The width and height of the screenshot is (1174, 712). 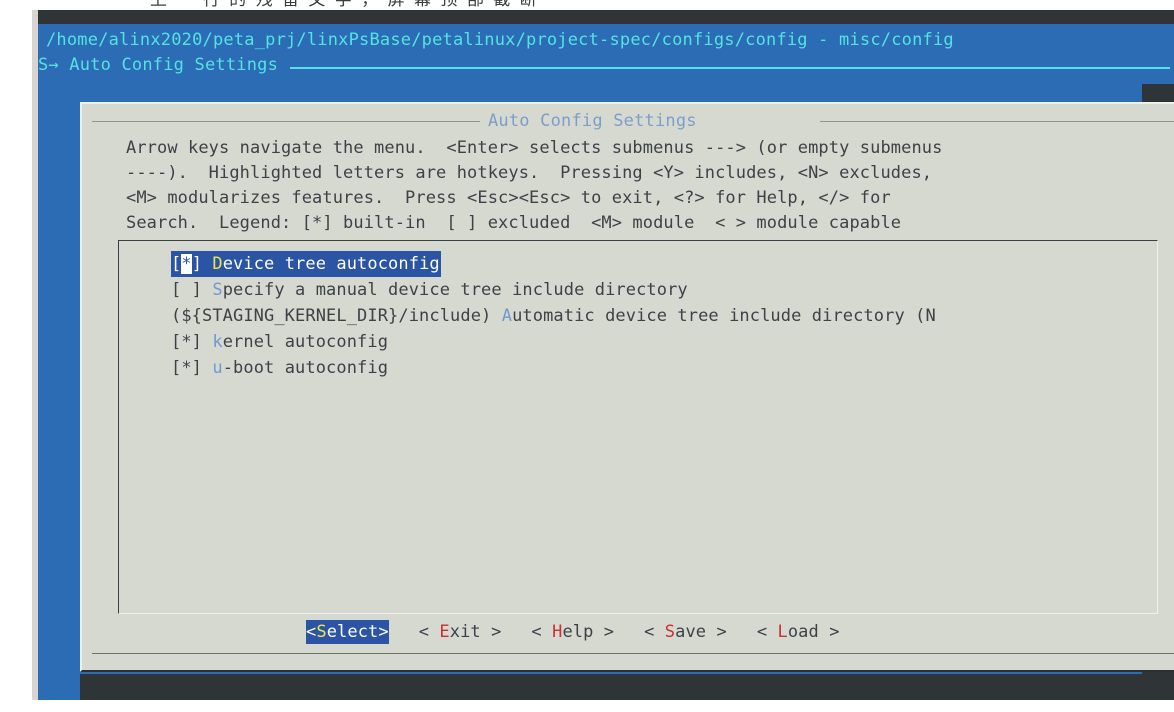 What do you see at coordinates (192, 290) in the screenshot?
I see `menu-item-prefix: [ ]` at bounding box center [192, 290].